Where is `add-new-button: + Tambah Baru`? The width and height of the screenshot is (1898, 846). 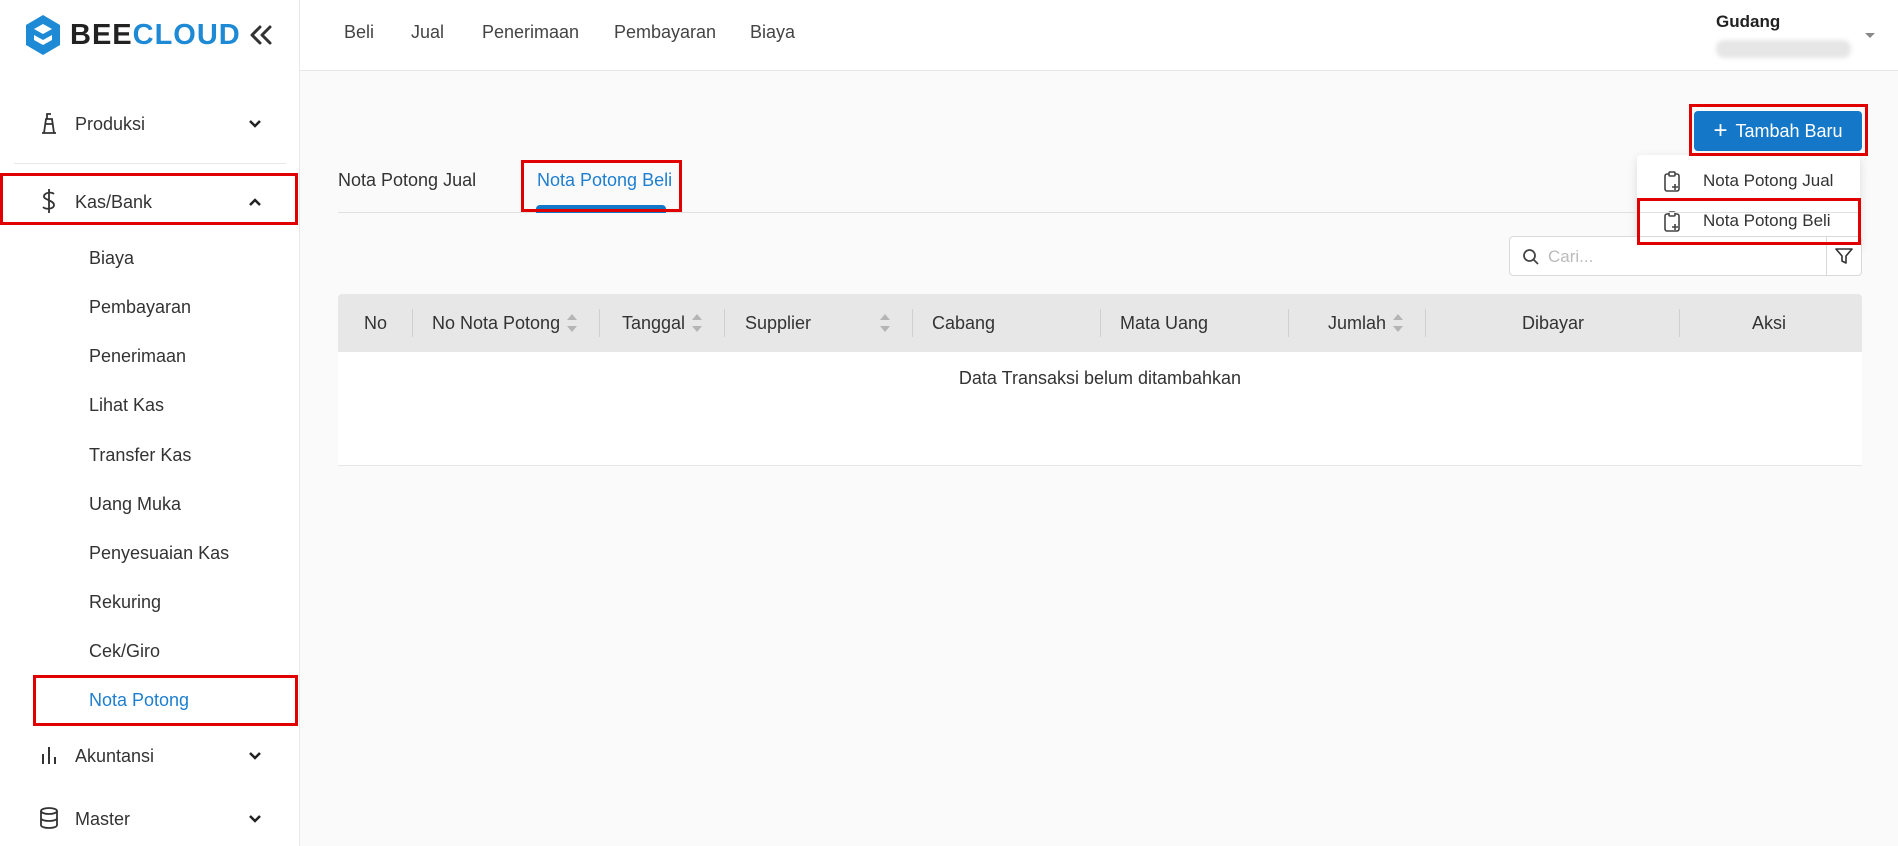
add-new-button: + Tambah Baru is located at coordinates (1778, 131).